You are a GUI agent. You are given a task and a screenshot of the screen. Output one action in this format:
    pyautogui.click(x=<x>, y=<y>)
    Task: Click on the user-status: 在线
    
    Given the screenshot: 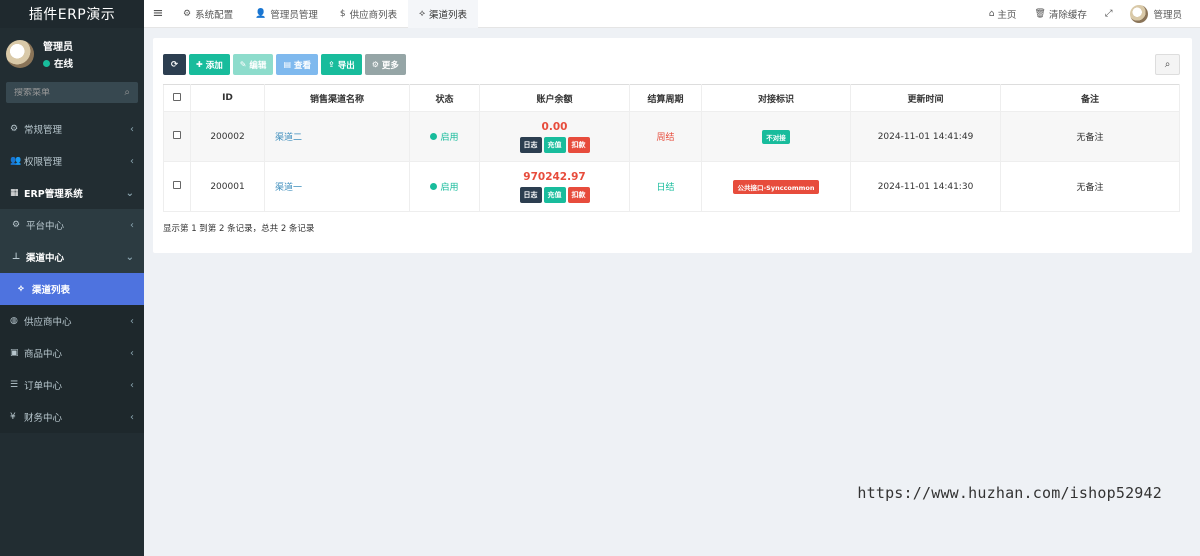 What is the action you would take?
    pyautogui.click(x=58, y=63)
    